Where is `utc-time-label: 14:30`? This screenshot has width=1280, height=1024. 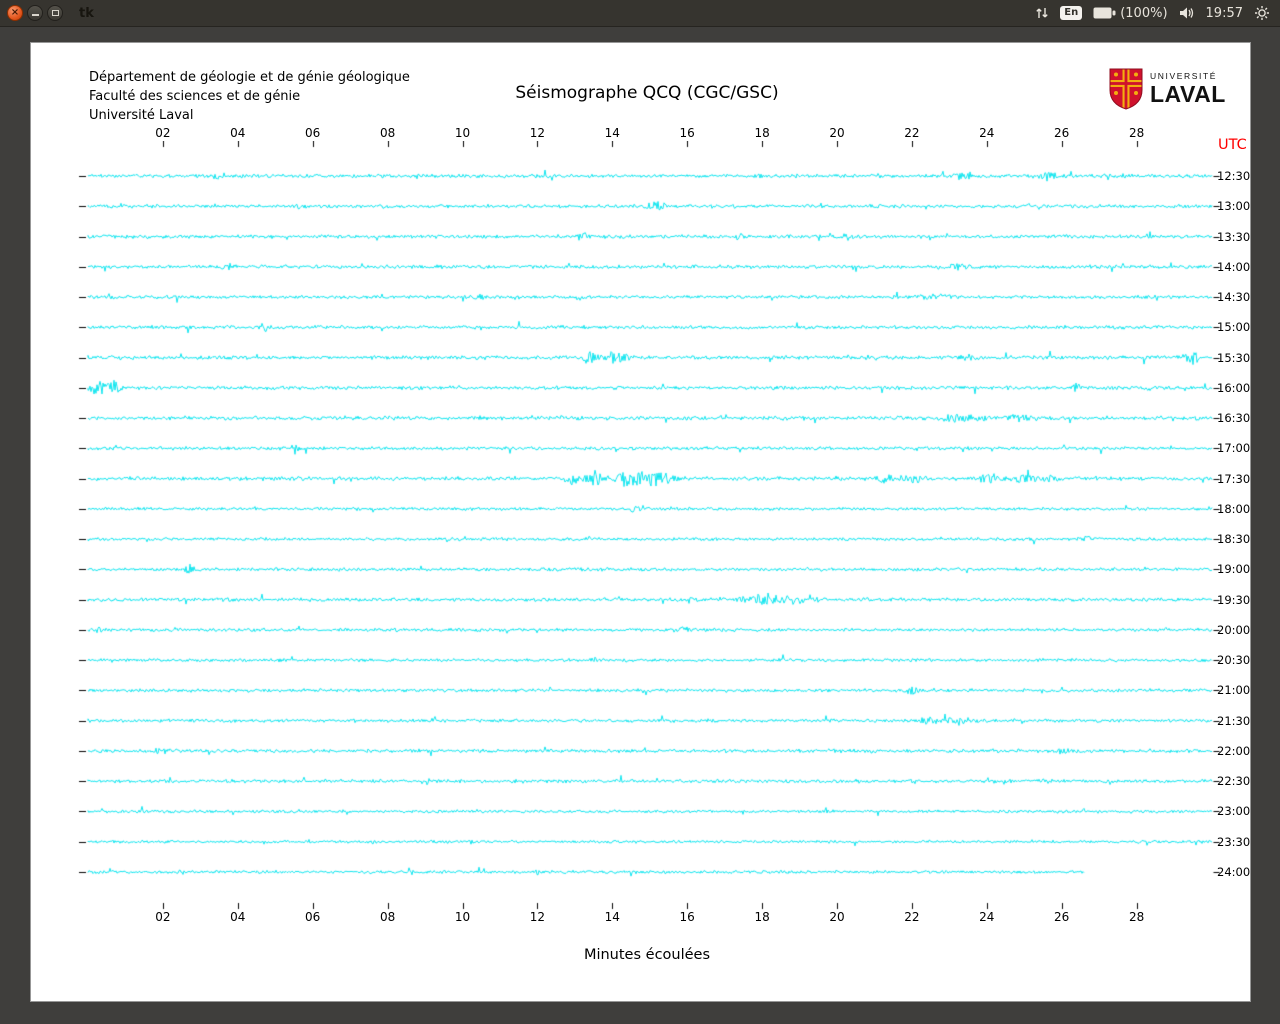
utc-time-label: 14:30 is located at coordinates (1234, 297).